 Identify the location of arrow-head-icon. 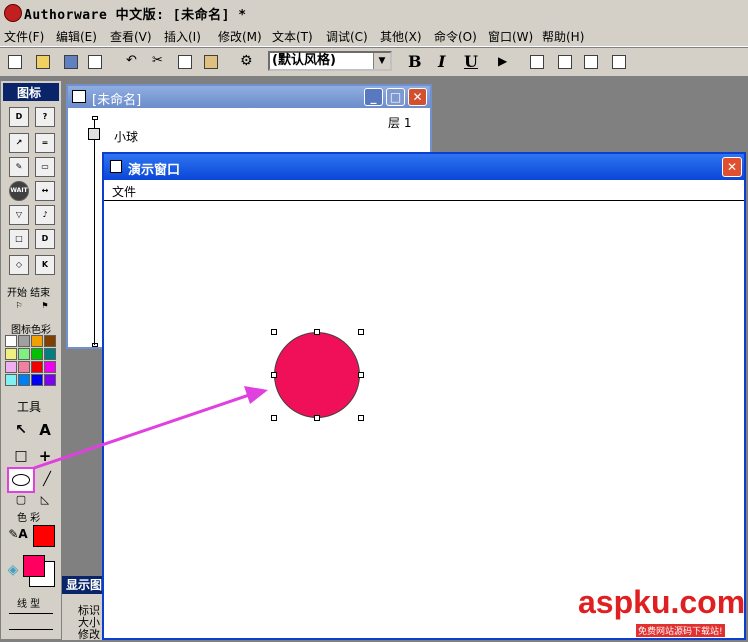
(256, 395).